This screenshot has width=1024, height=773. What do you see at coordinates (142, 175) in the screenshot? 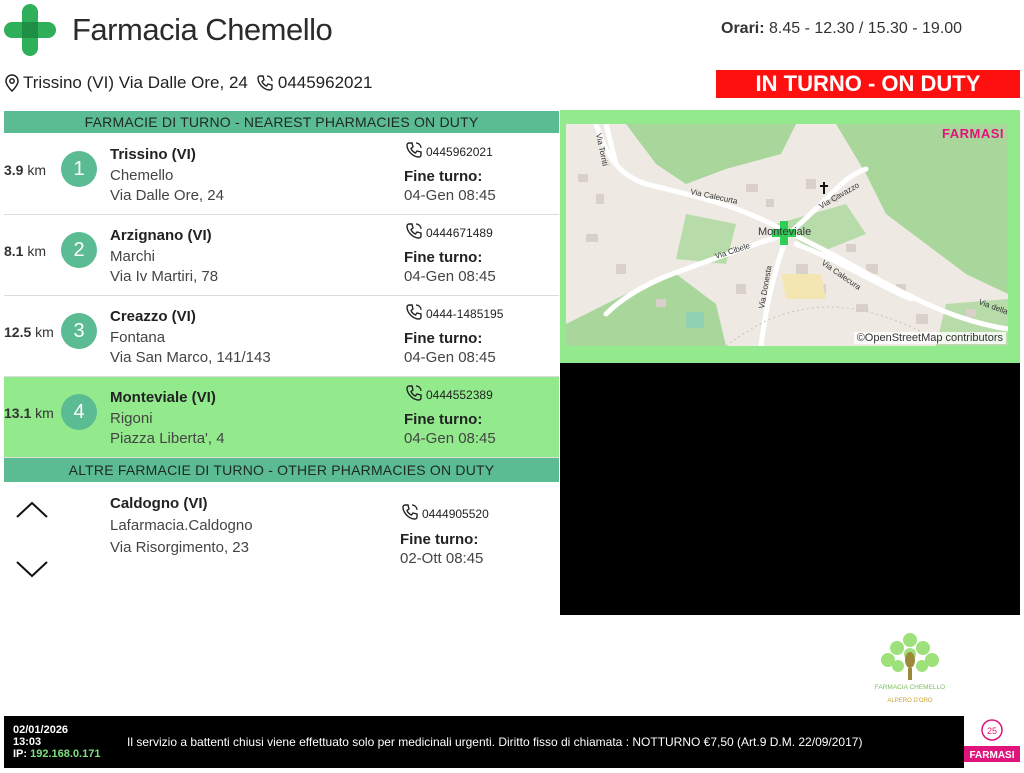
I see `pharmacy-name-item: Chemello` at bounding box center [142, 175].